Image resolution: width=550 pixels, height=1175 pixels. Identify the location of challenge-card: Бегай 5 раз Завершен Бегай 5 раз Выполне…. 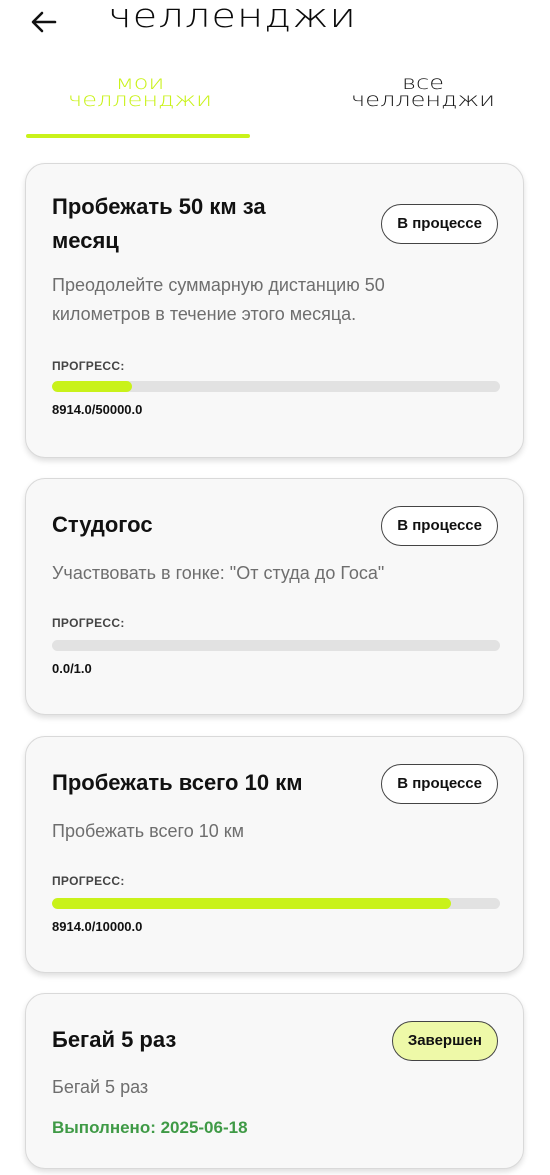
(274, 1081).